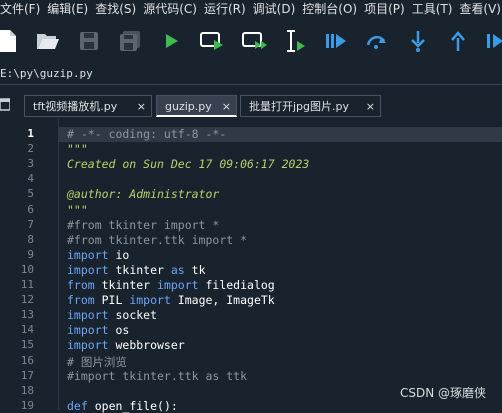 The height and width of the screenshot is (413, 502). What do you see at coordinates (30, 194) in the screenshot?
I see `line-number: 5` at bounding box center [30, 194].